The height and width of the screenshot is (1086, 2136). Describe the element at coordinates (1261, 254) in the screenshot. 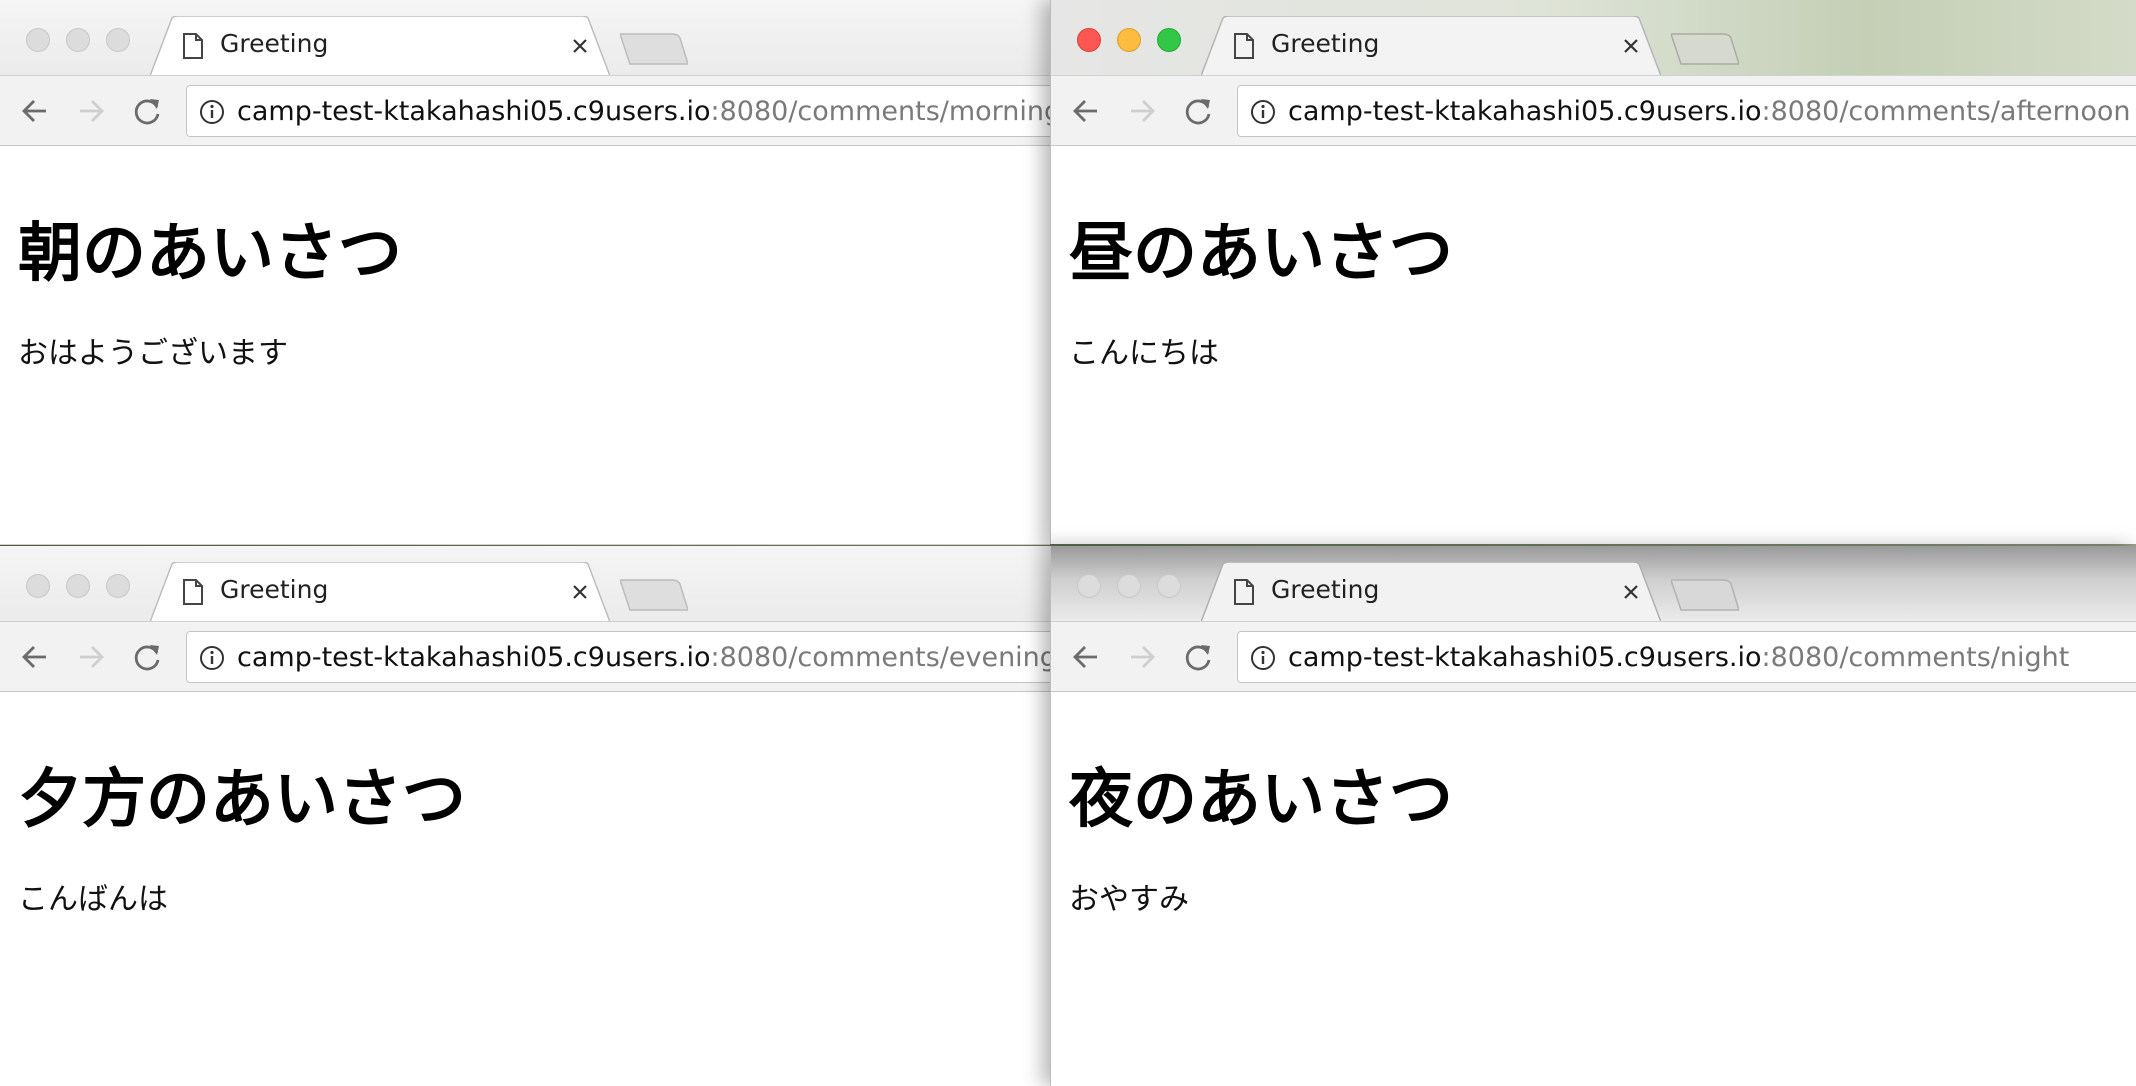

I see `page-heading: 昼のあいさつ` at that location.